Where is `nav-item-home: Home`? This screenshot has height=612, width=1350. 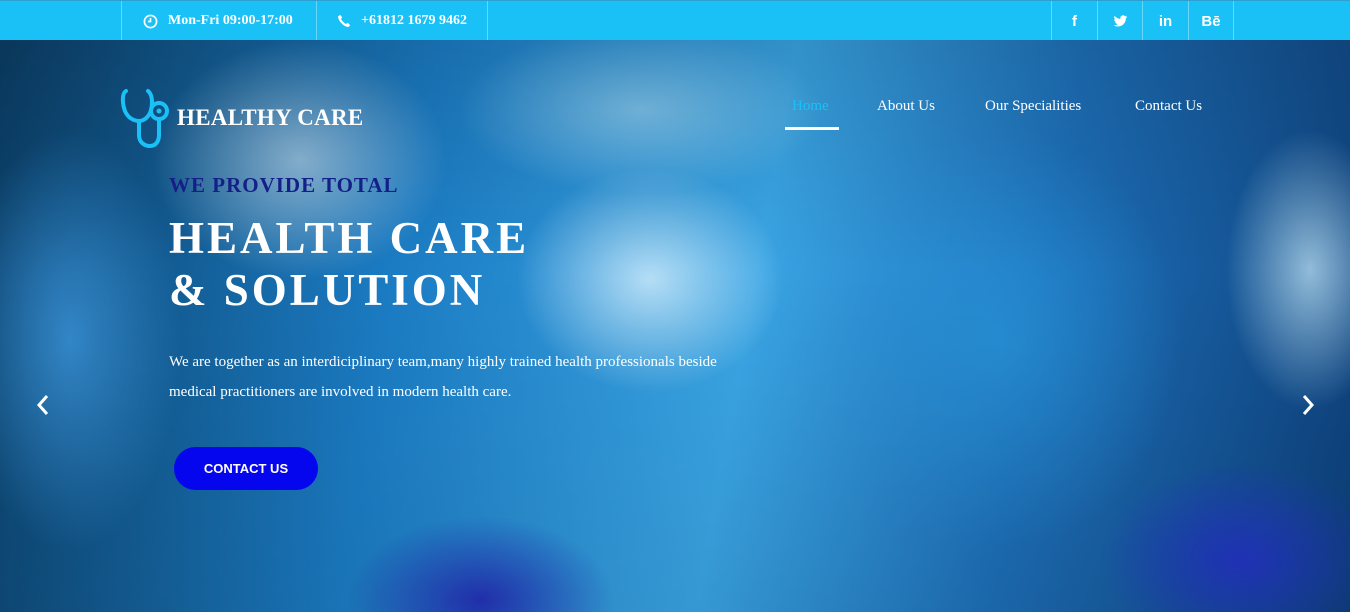
nav-item-home: Home is located at coordinates (810, 106).